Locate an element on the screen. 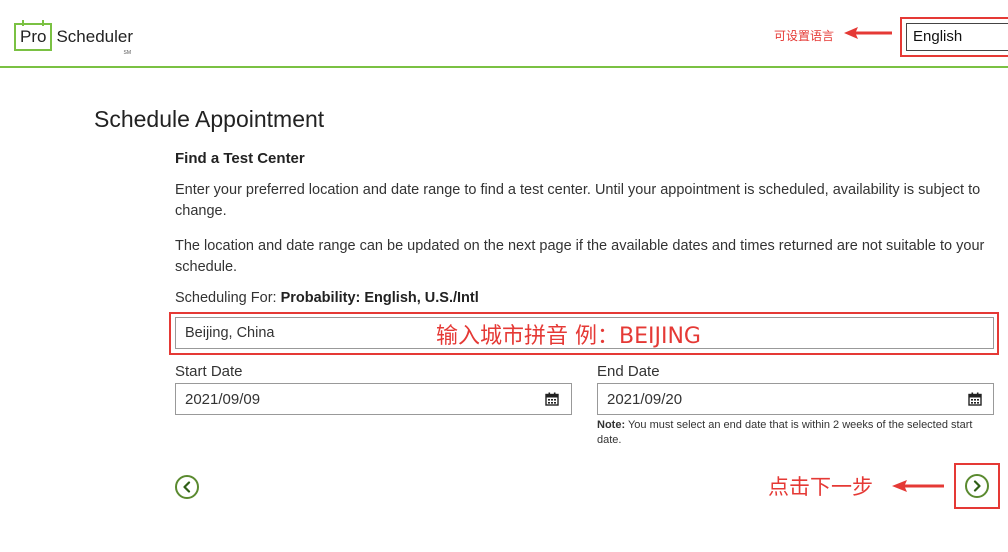  back-button is located at coordinates (187, 487).